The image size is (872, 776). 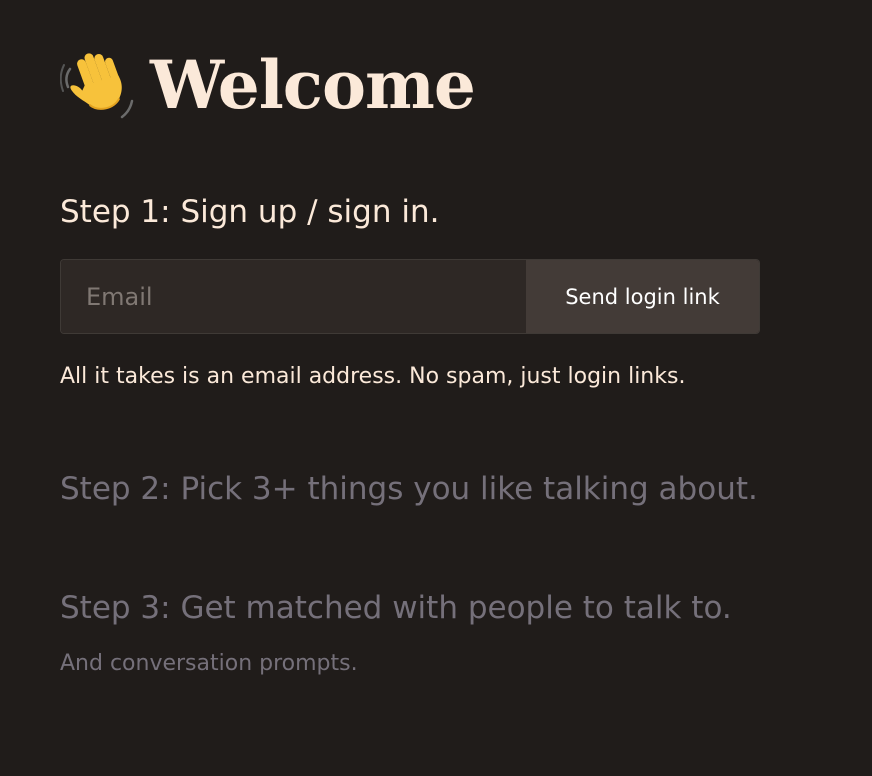 I want to click on login-form: Send login link, so click(x=410, y=296).